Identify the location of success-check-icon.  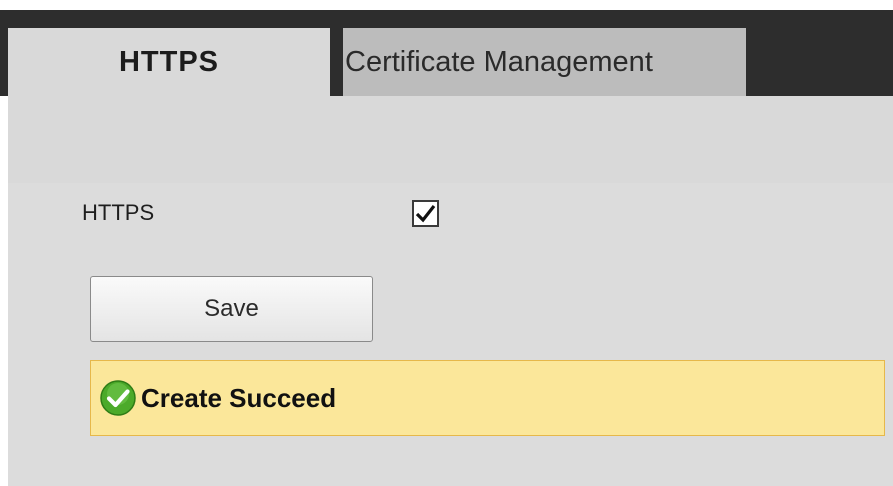
(118, 398).